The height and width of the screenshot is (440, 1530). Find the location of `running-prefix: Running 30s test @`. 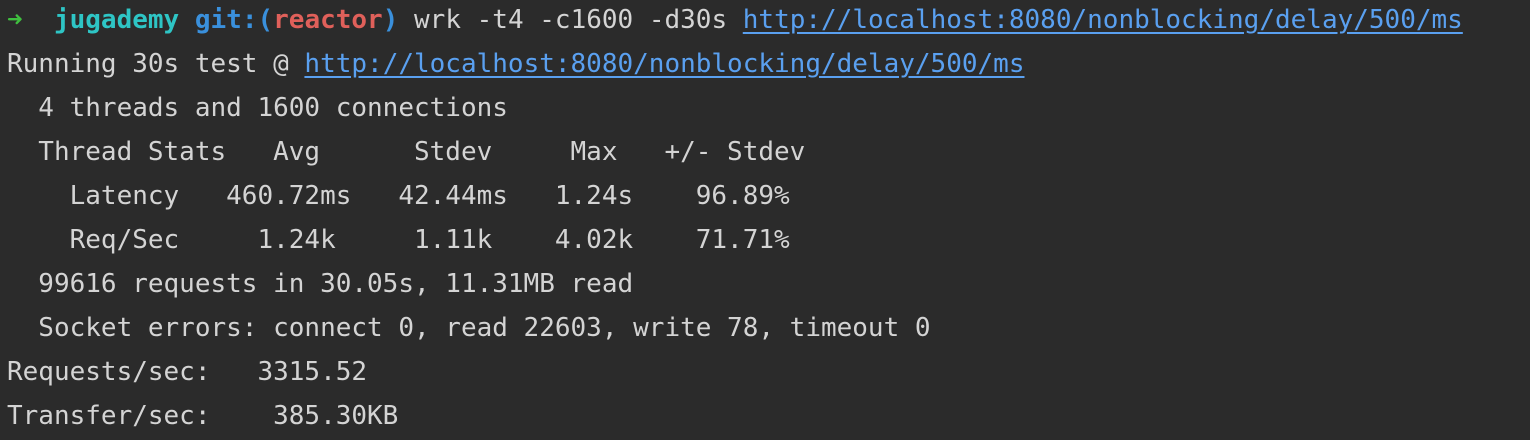

running-prefix: Running 30s test @ is located at coordinates (156, 64).